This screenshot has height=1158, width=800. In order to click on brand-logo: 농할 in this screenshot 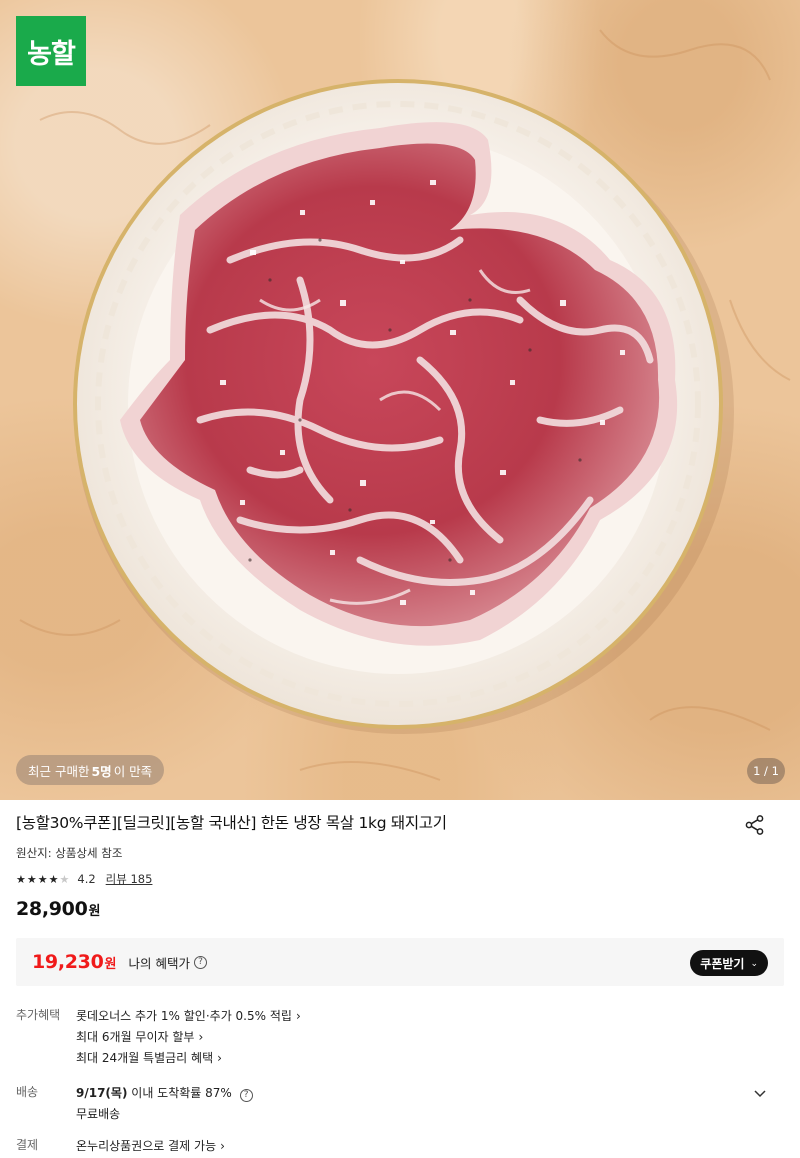, I will do `click(51, 51)`.